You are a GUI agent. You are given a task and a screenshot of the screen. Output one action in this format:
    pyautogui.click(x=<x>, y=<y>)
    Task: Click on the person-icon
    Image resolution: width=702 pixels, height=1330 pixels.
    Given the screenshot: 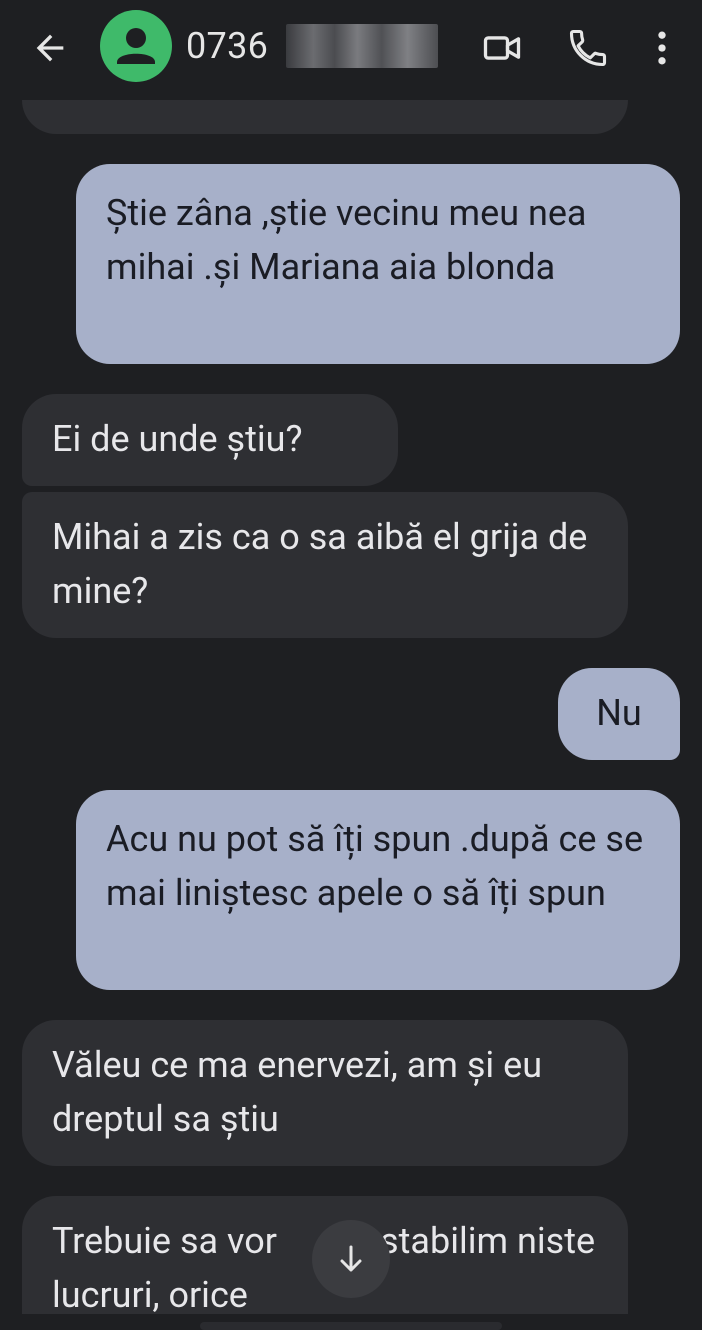 What is the action you would take?
    pyautogui.click(x=136, y=46)
    